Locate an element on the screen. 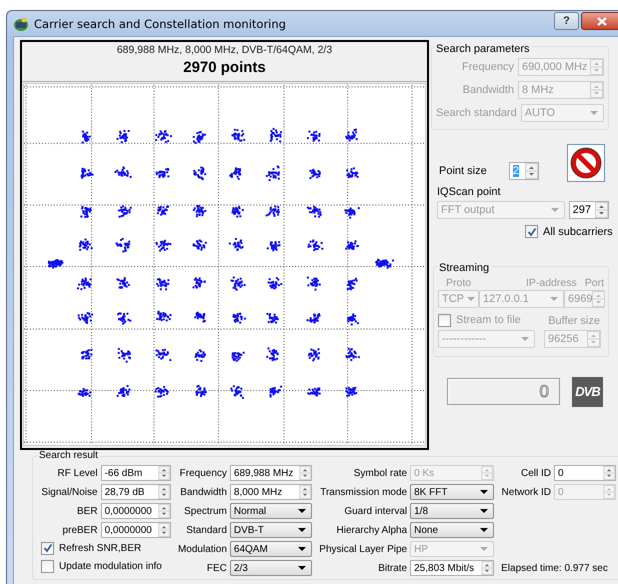 The height and width of the screenshot is (584, 618). dropdown: Normal is located at coordinates (271, 511).